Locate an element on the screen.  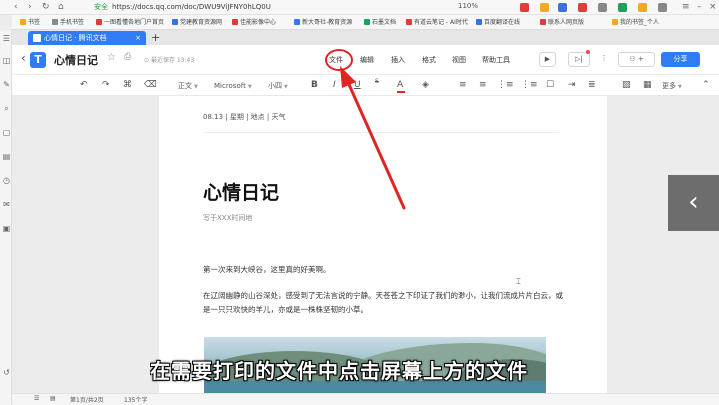
text-cursor-icon: ⌶ is located at coordinates (518, 281).